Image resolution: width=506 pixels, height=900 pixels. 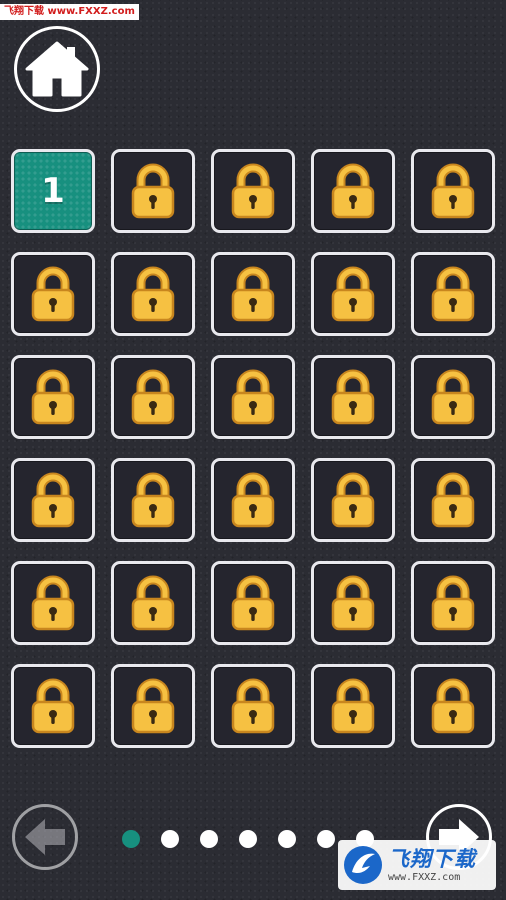 I want to click on prev-page-button, so click(x=45, y=837).